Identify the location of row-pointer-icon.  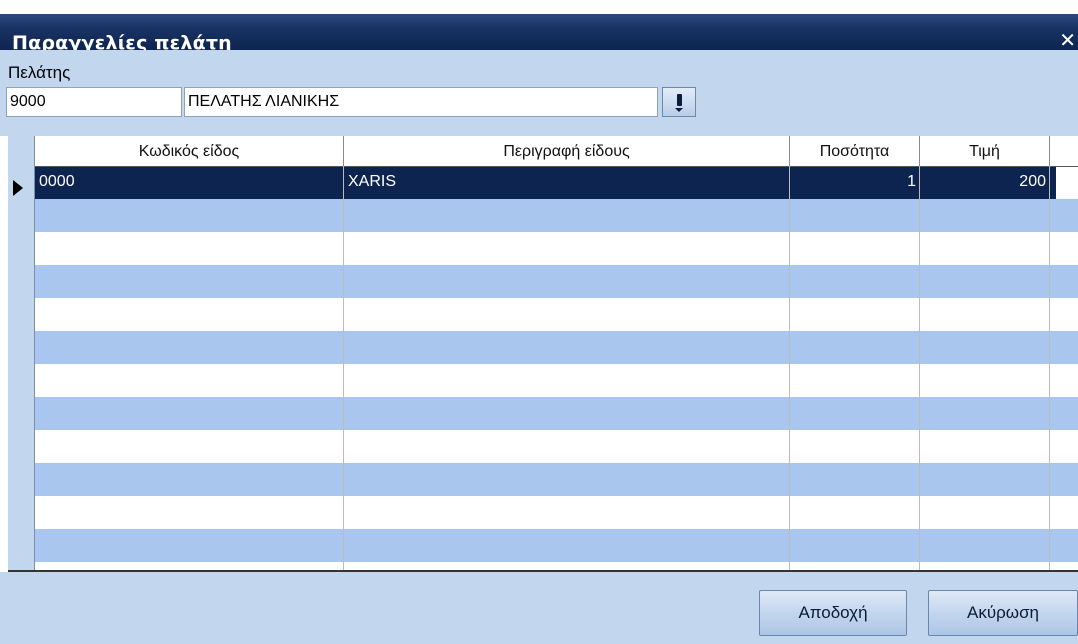
(18, 188).